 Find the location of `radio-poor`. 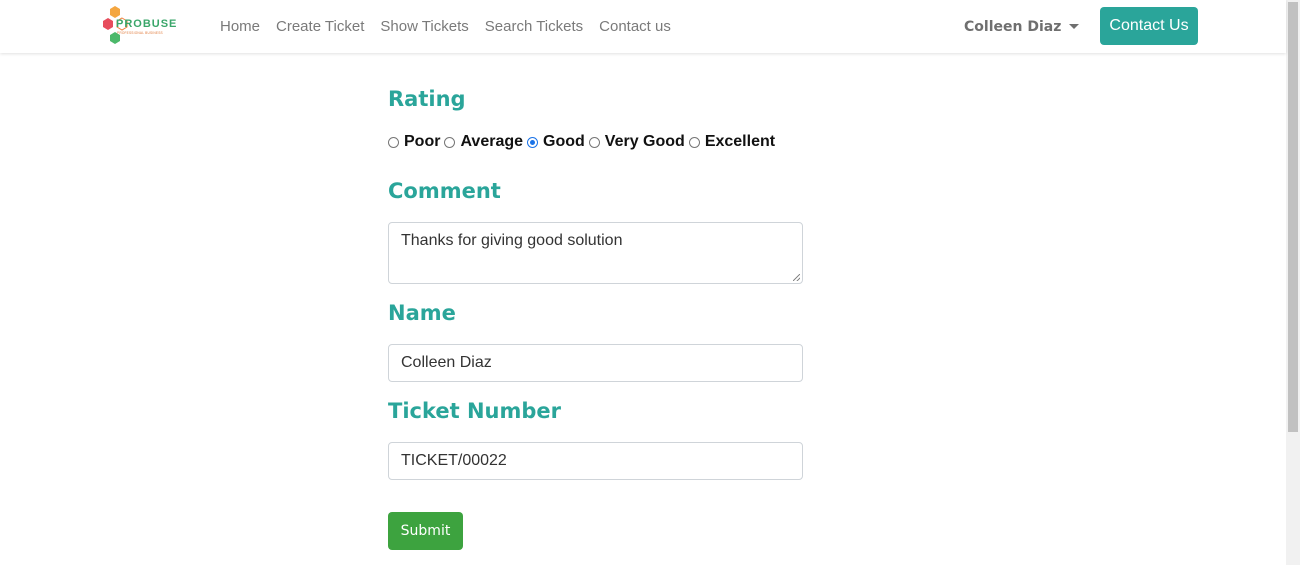

radio-poor is located at coordinates (393, 142).